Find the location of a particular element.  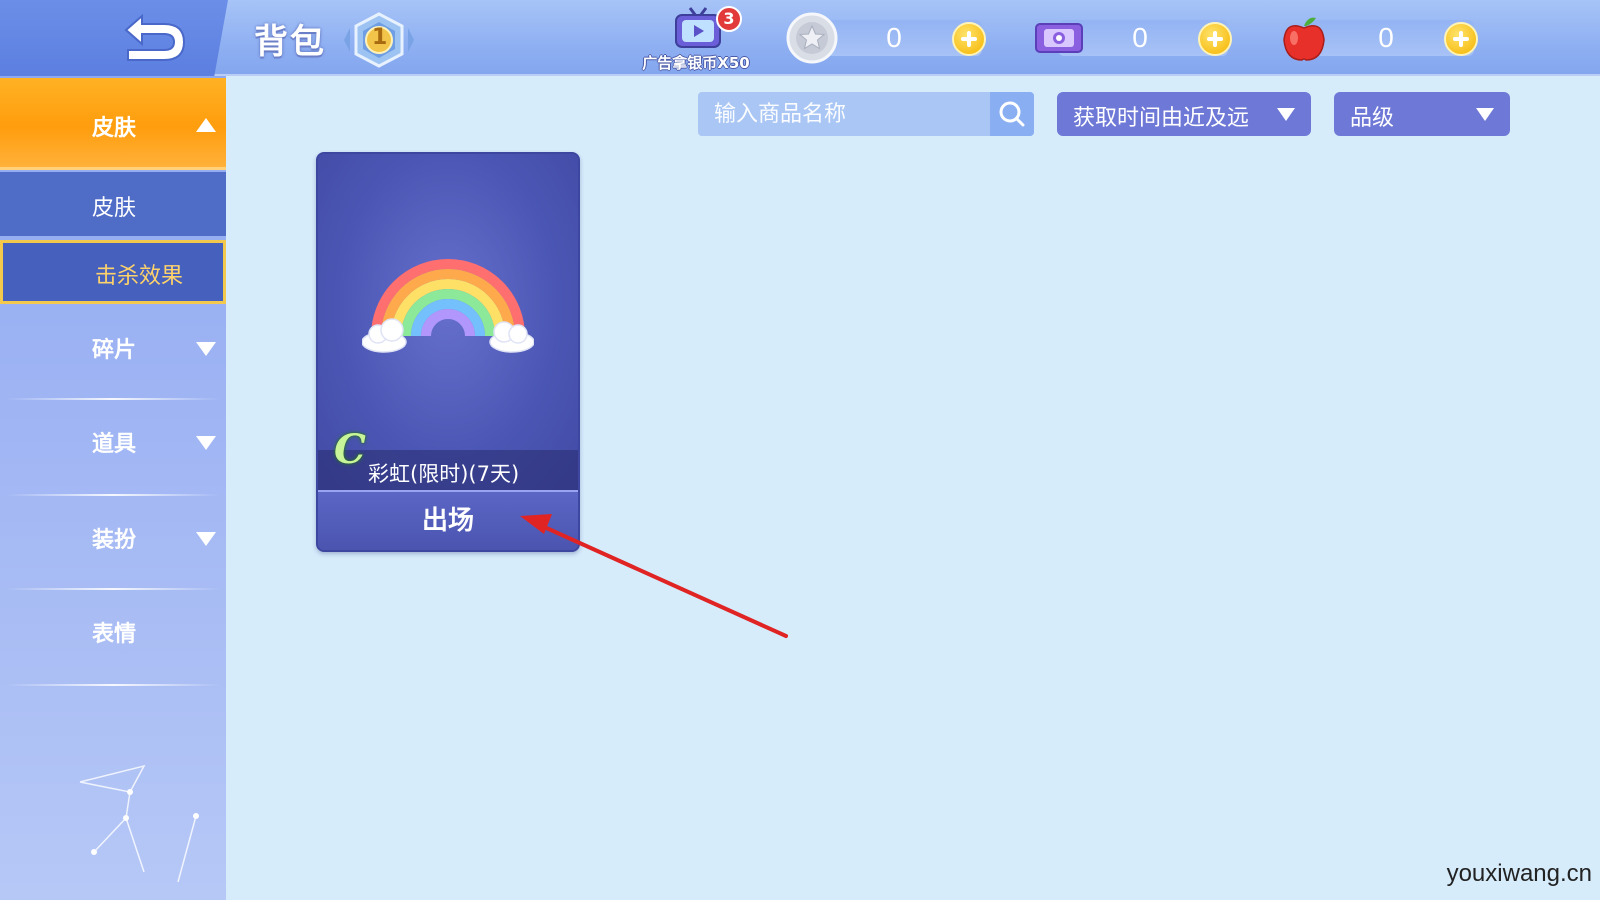

ad-reward-label: 广告拿银币X50 is located at coordinates (696, 63).